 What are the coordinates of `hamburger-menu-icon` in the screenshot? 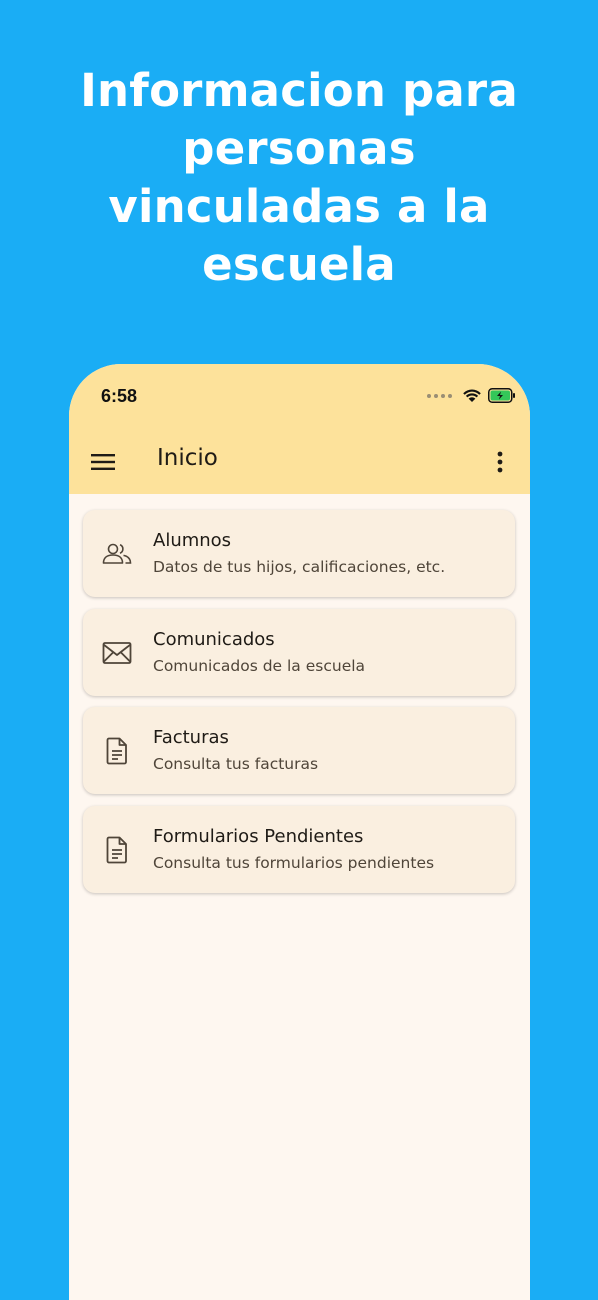 It's located at (103, 462).